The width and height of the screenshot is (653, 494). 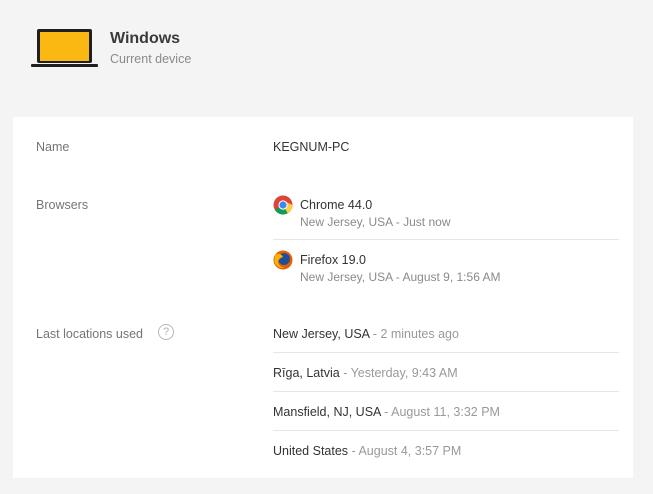 What do you see at coordinates (311, 451) in the screenshot?
I see `location-place: United States` at bounding box center [311, 451].